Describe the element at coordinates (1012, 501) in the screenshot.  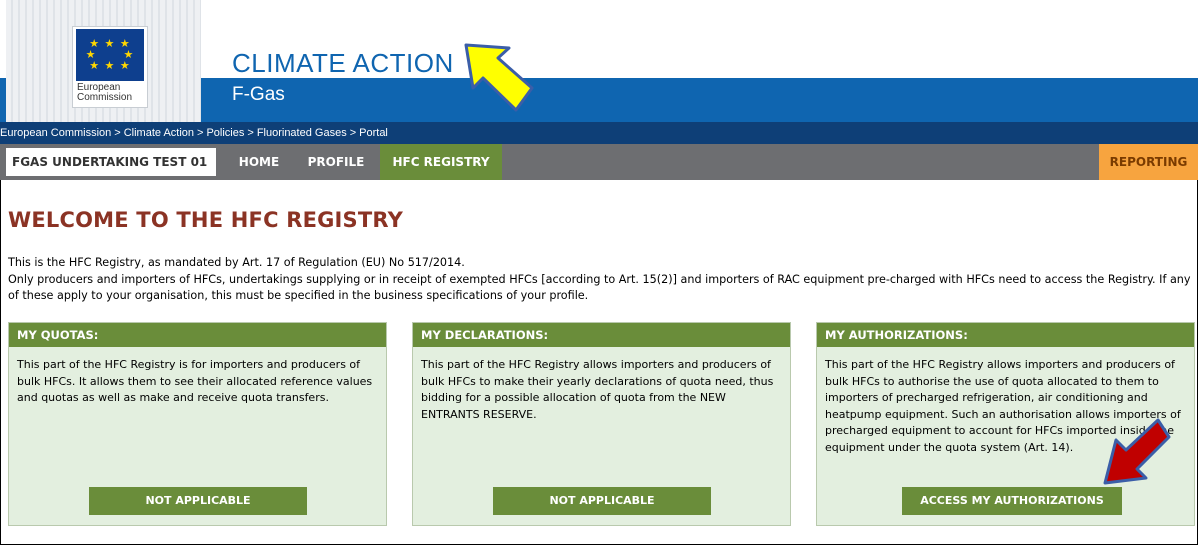
I see `access-my-authorizations-button: ACCESS MY AUTHORIZATIONS` at that location.